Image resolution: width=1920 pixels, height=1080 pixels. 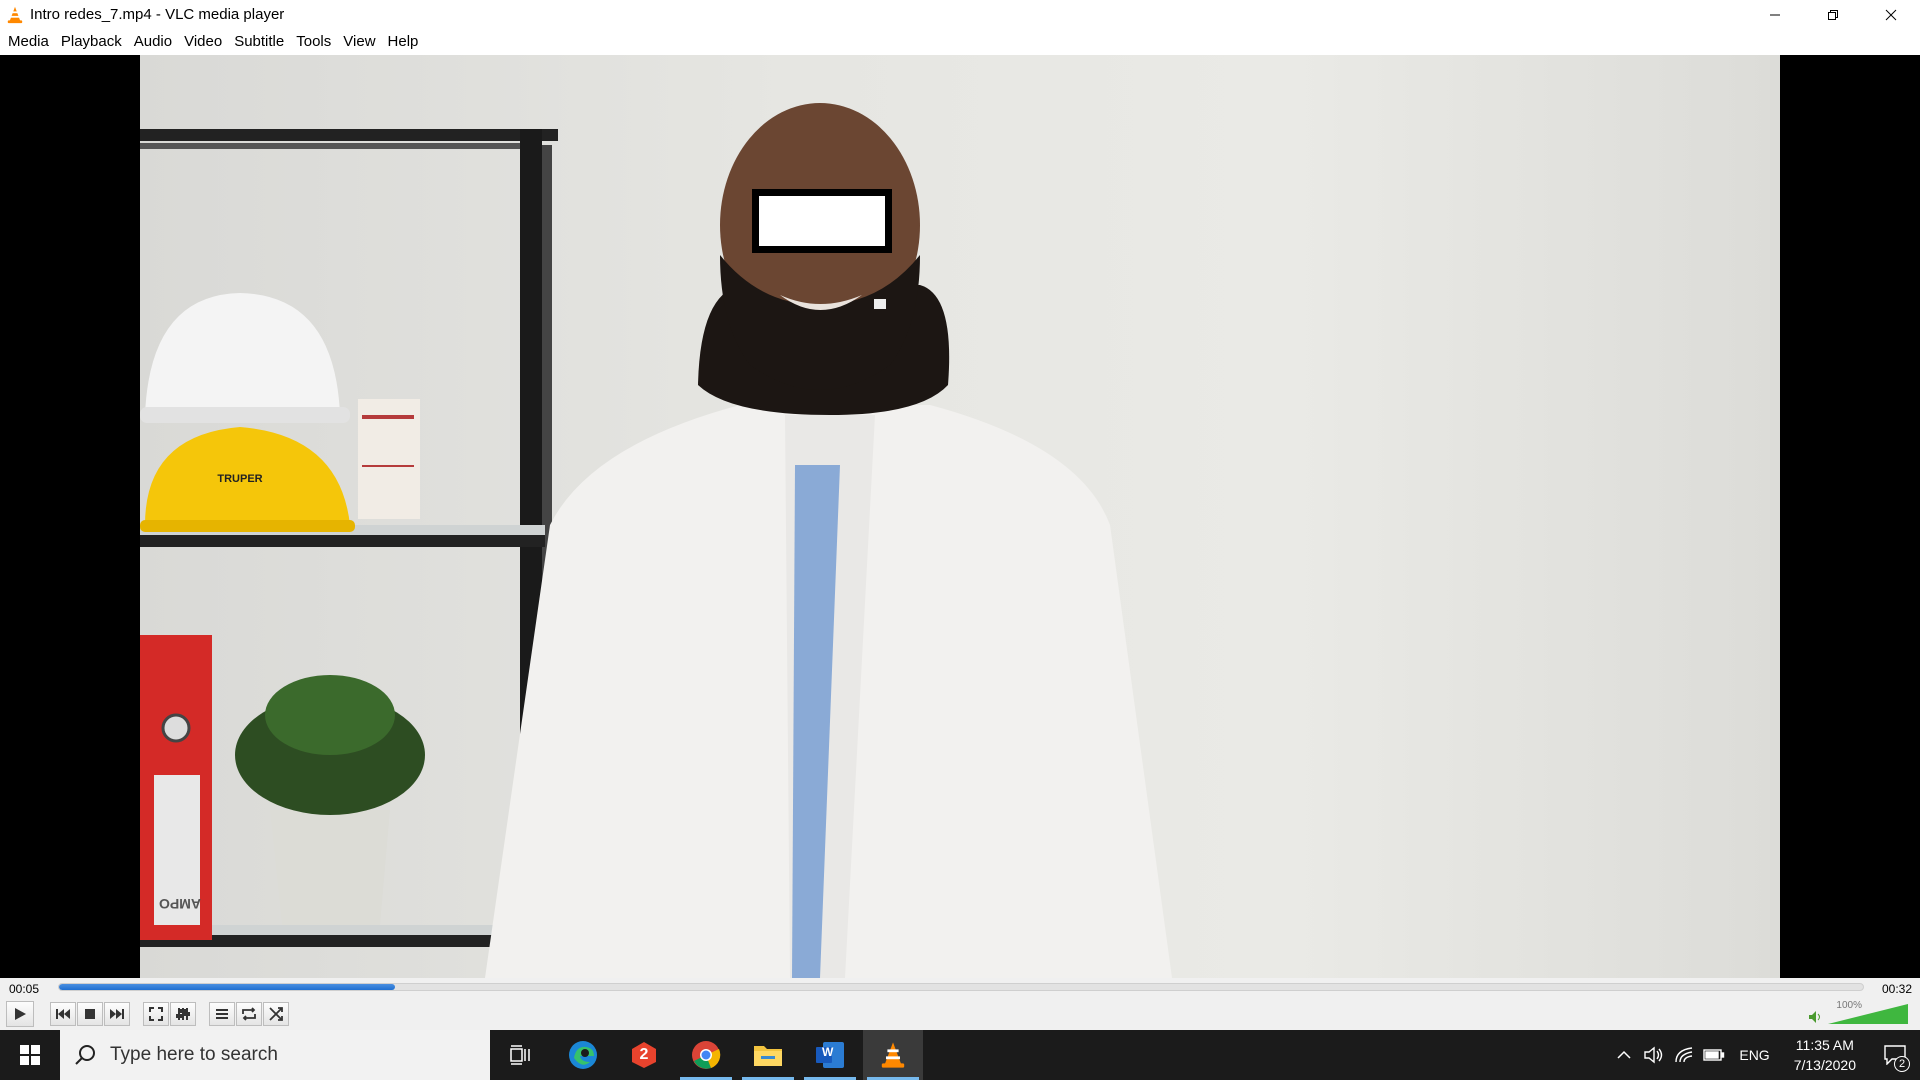 I want to click on fullscreen-button, so click(x=156, y=1014).